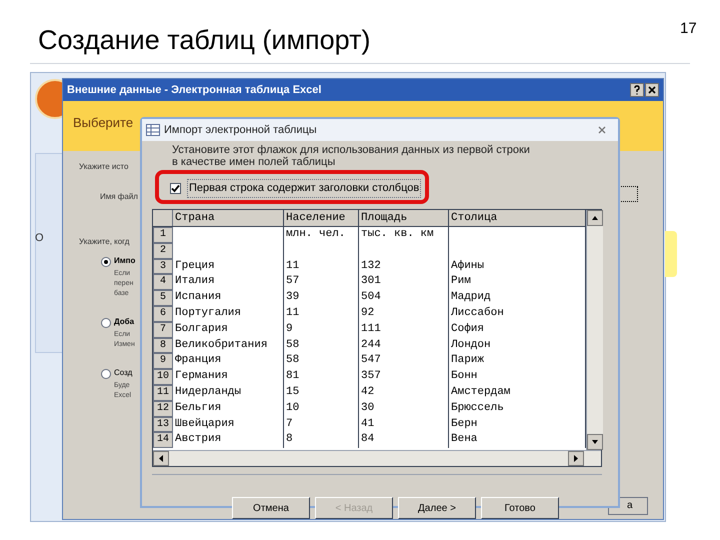 The image size is (720, 540). What do you see at coordinates (404, 408) in the screenshot?
I see `table-cell: 30` at bounding box center [404, 408].